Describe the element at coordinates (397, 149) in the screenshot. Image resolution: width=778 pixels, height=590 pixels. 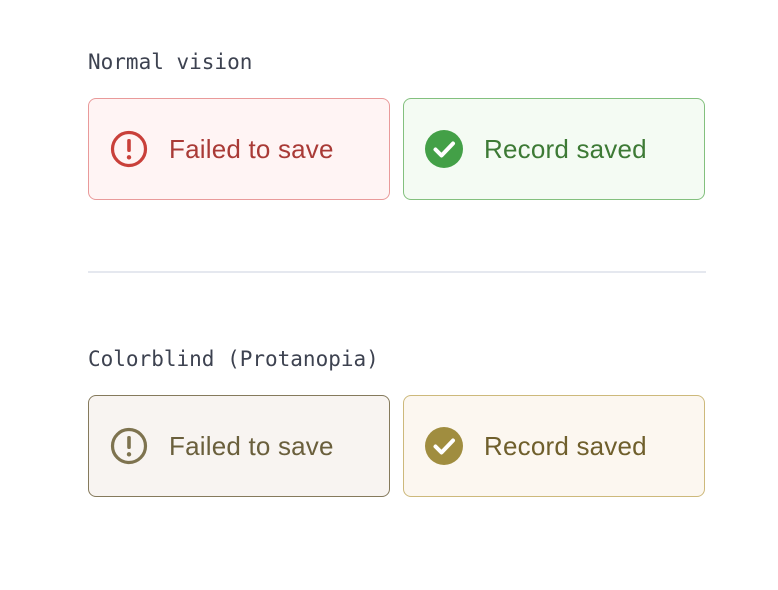
I see `toast-row-normal: Failed to save Record saved` at that location.